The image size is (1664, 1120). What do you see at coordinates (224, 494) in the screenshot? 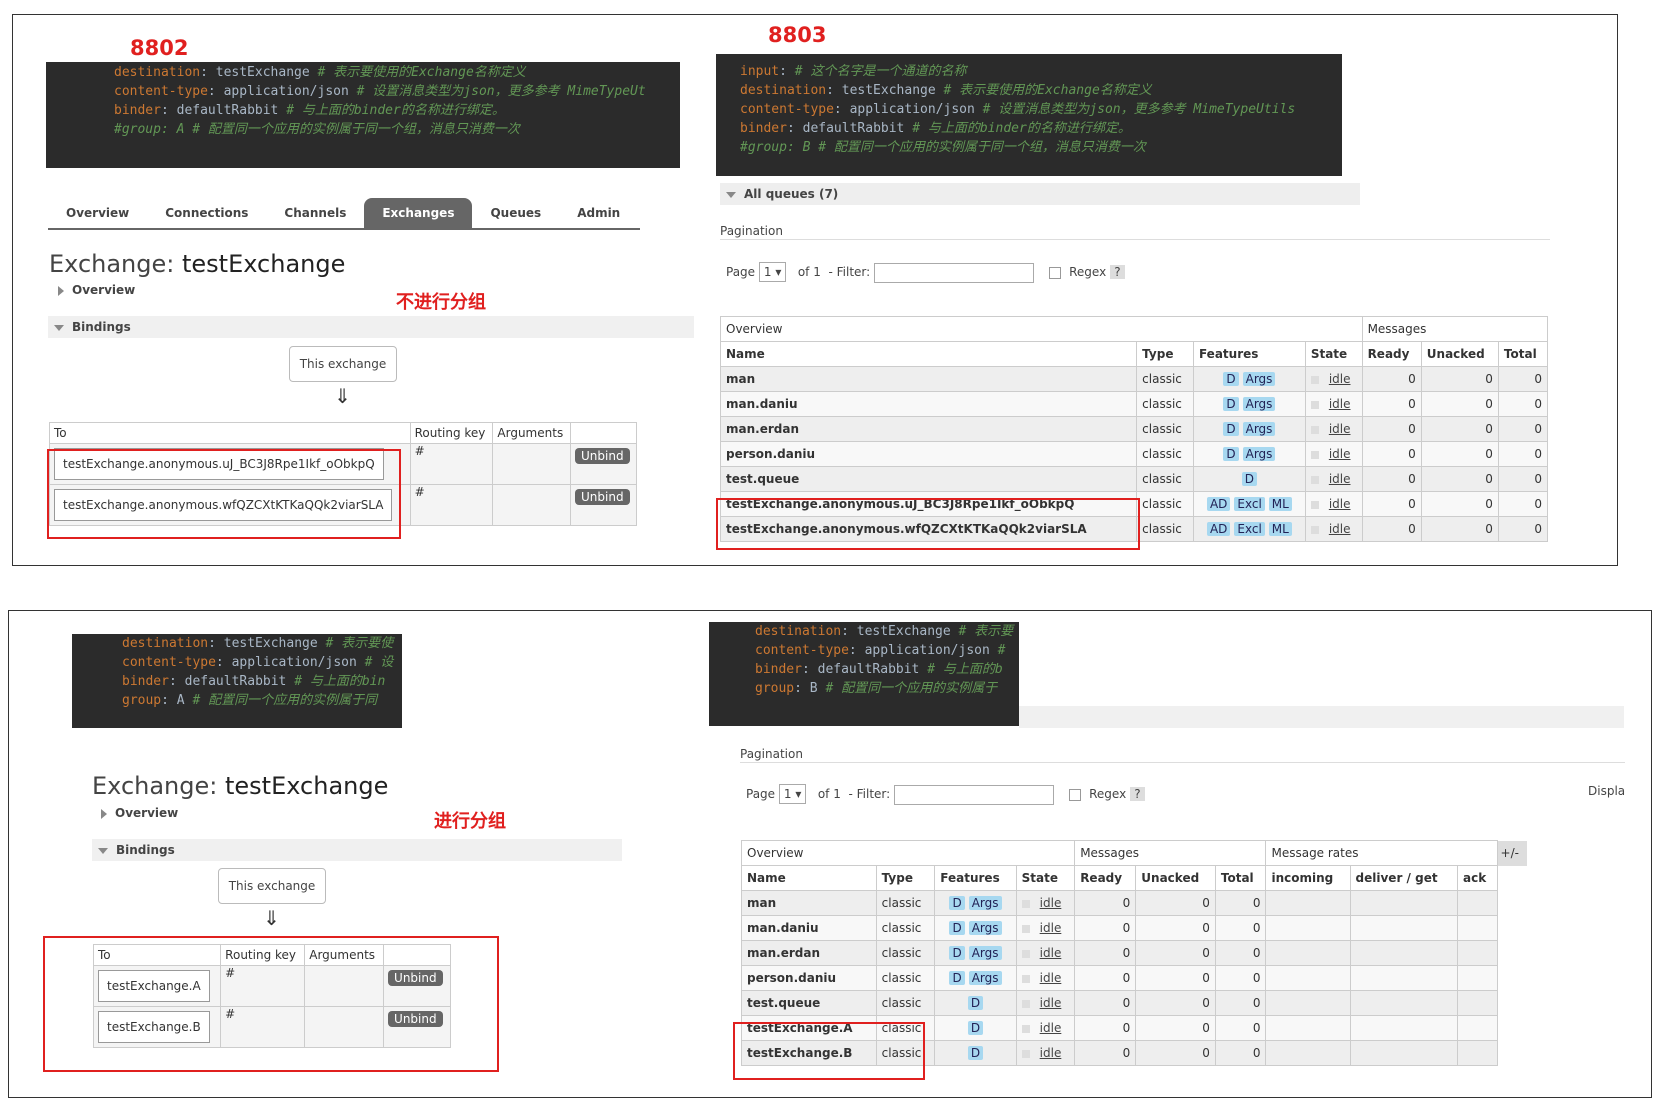
I see `highlight-box` at bounding box center [224, 494].